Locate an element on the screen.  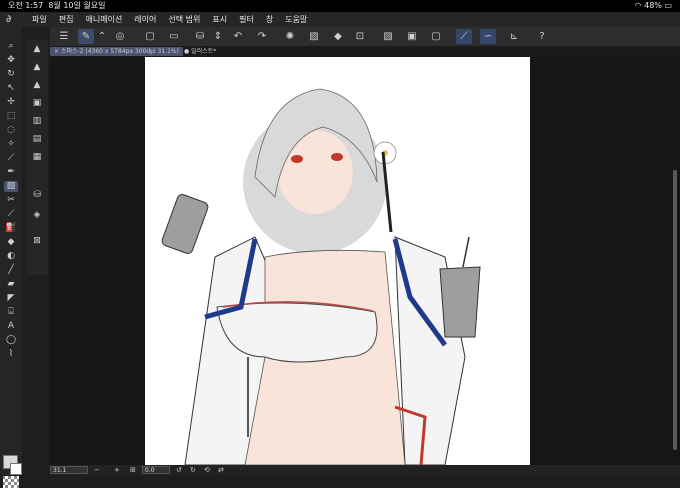
frame-tool-icon: ◤ is located at coordinates (11, 298).